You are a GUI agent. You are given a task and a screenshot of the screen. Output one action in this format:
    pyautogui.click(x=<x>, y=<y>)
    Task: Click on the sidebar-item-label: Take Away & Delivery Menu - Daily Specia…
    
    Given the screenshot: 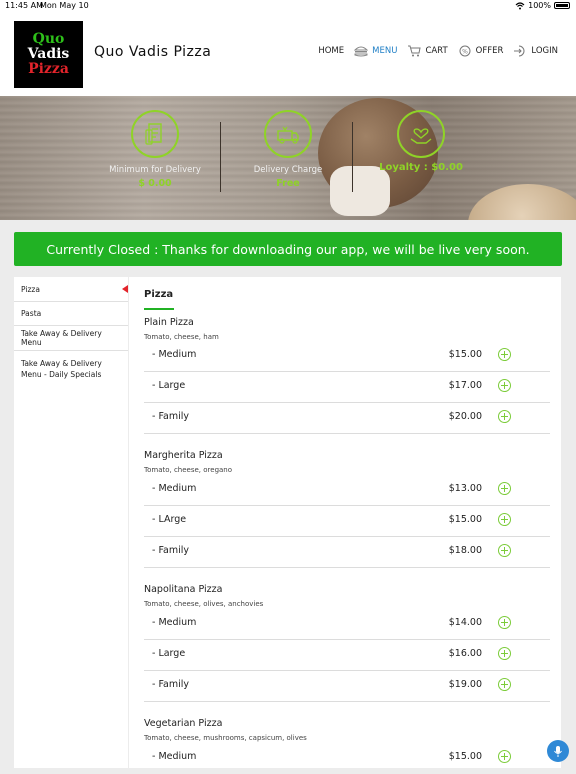 What is the action you would take?
    pyautogui.click(x=61, y=369)
    